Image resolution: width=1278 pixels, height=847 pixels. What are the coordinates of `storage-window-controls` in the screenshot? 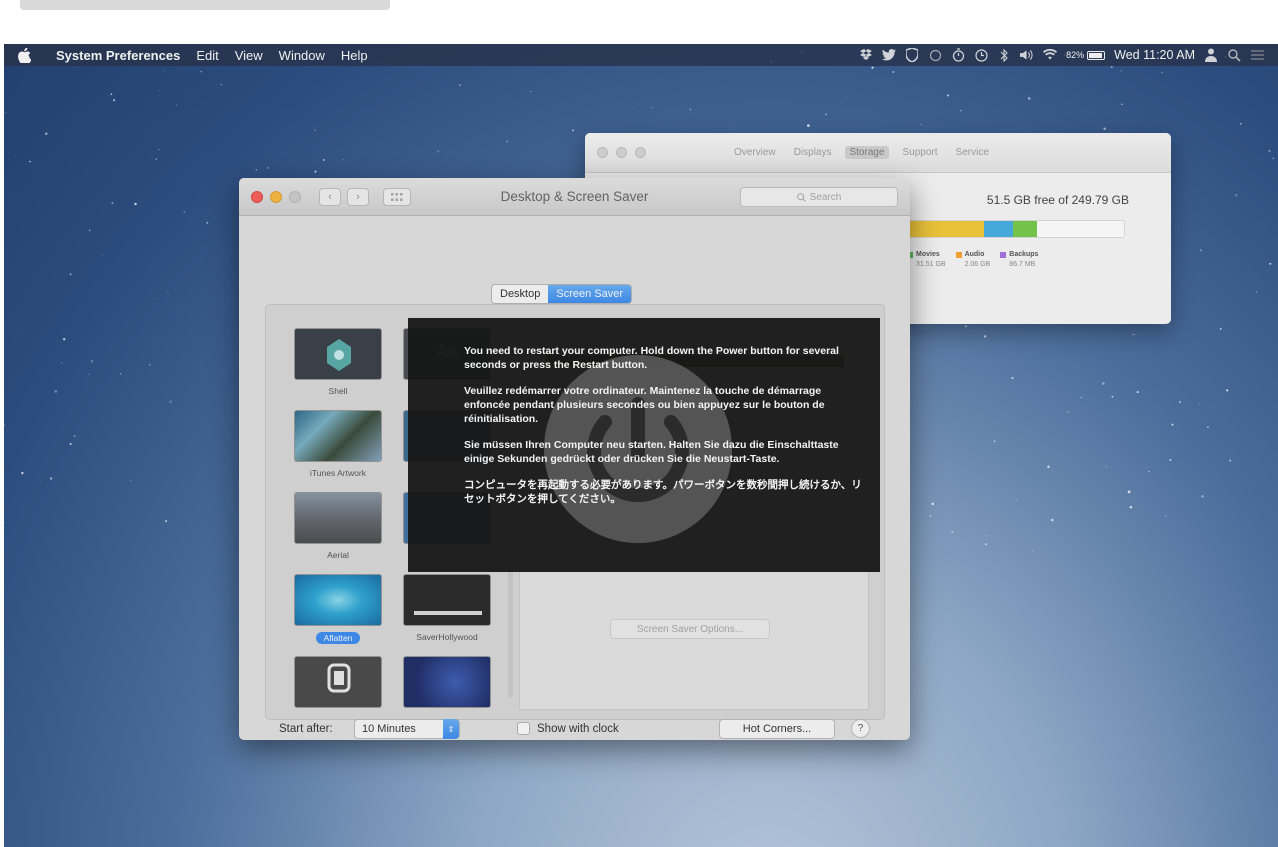 It's located at (621, 152).